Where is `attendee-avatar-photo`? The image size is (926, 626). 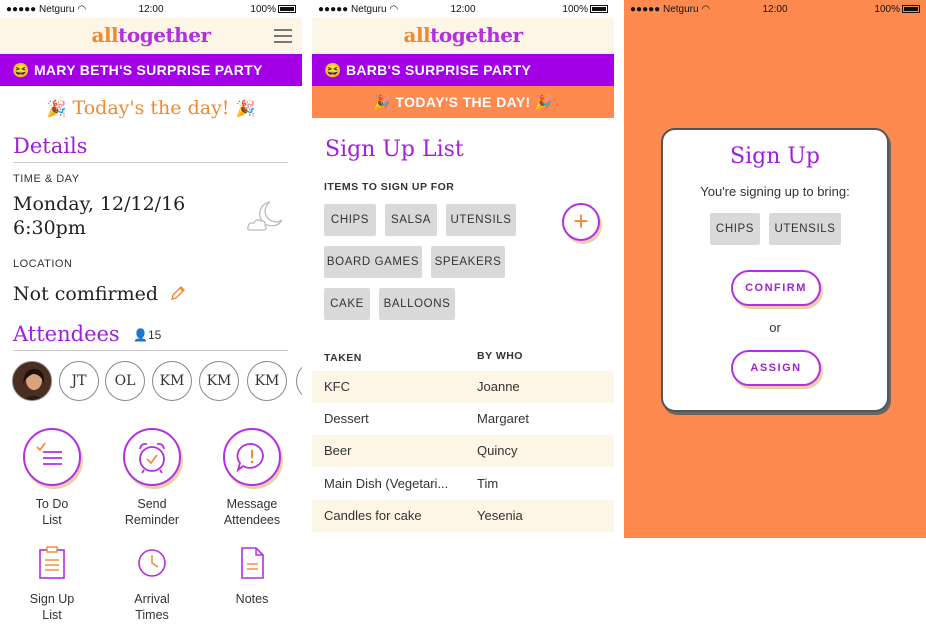
attendee-avatar-photo is located at coordinates (32, 381).